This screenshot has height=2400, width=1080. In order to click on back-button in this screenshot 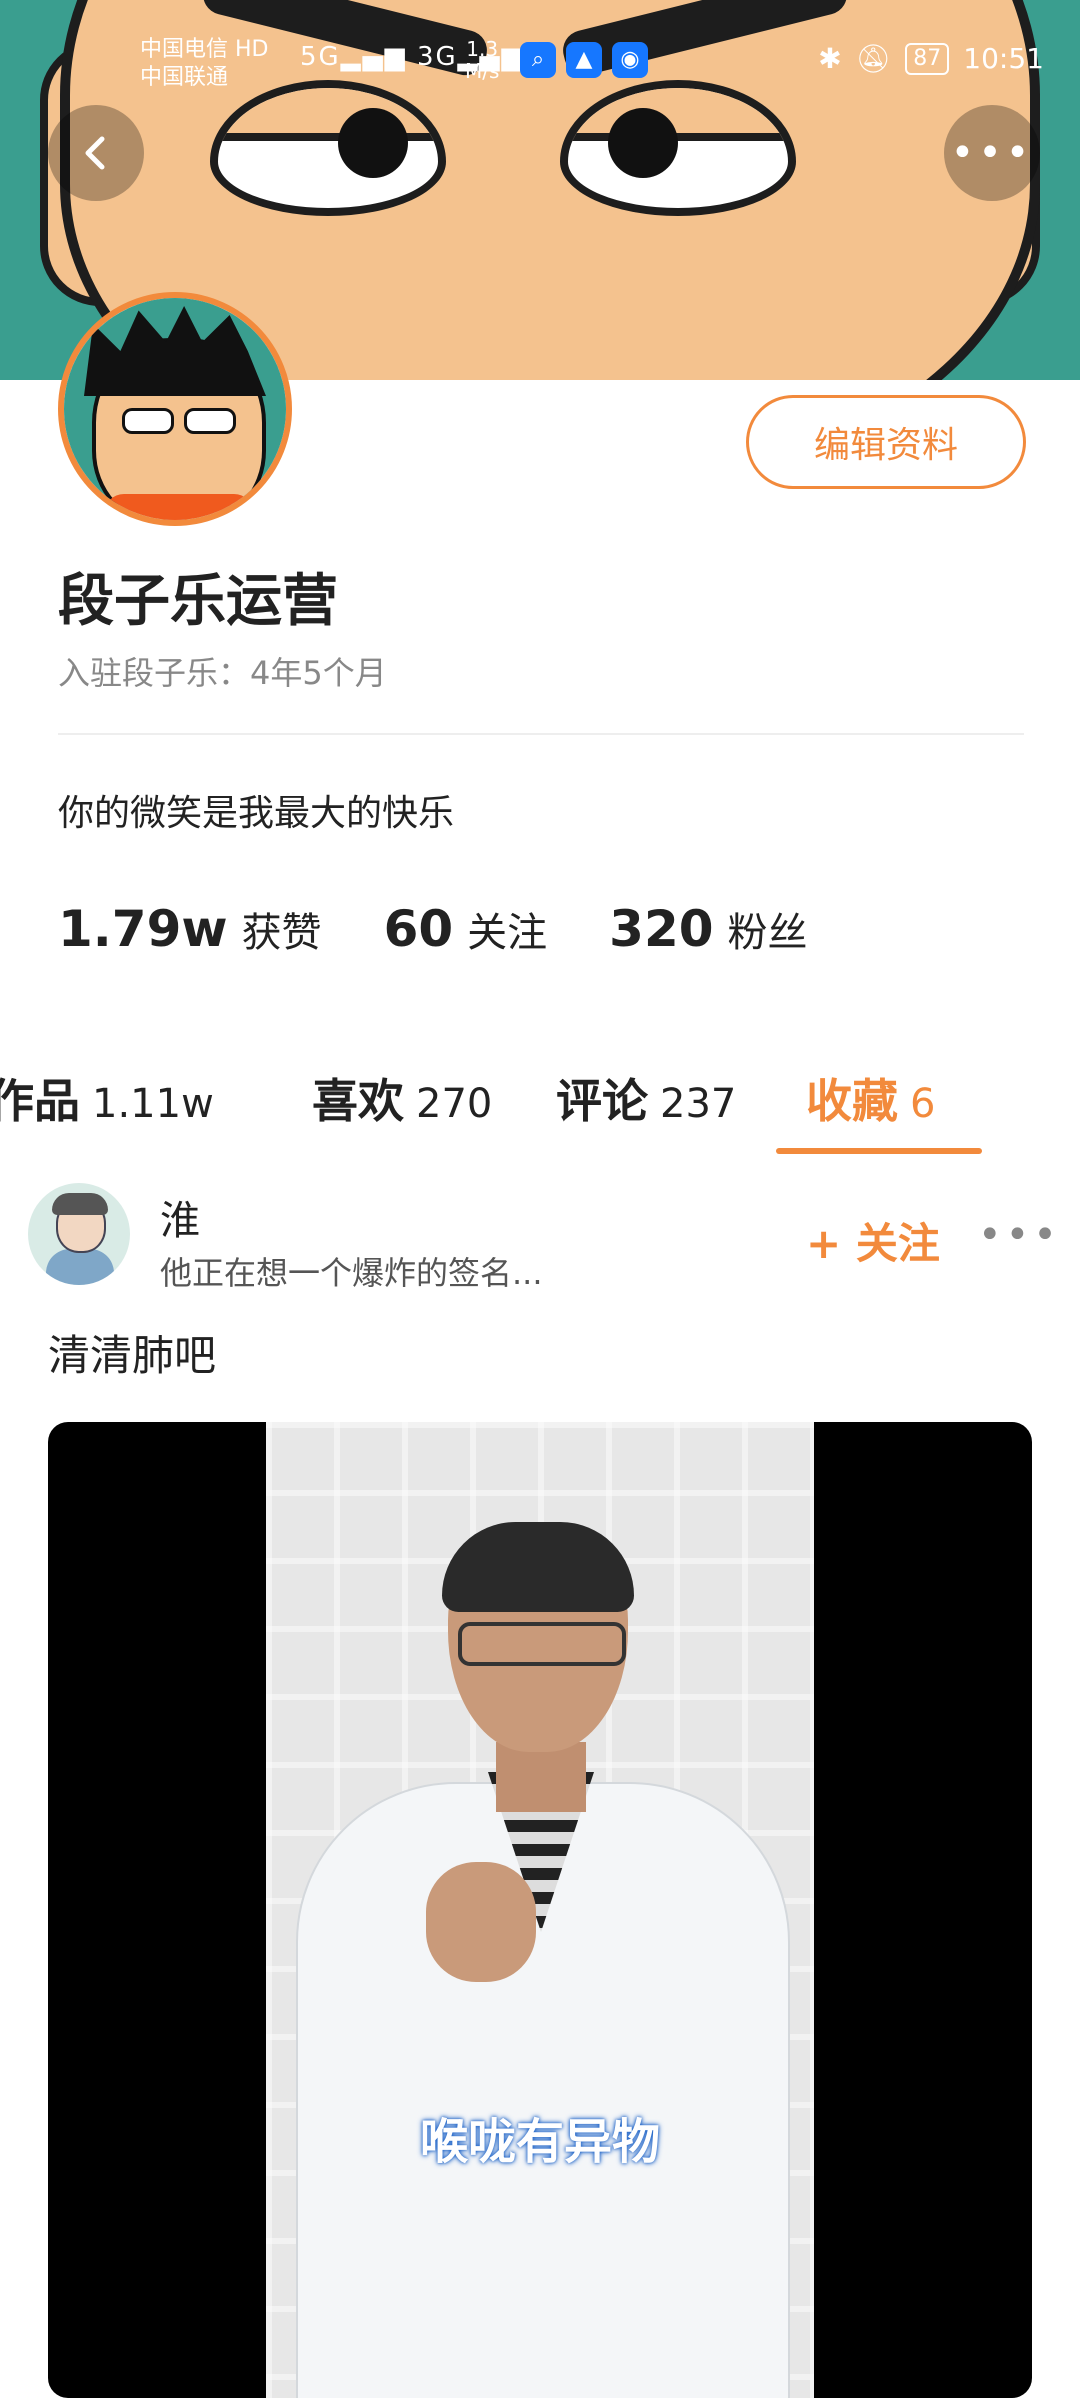, I will do `click(96, 153)`.